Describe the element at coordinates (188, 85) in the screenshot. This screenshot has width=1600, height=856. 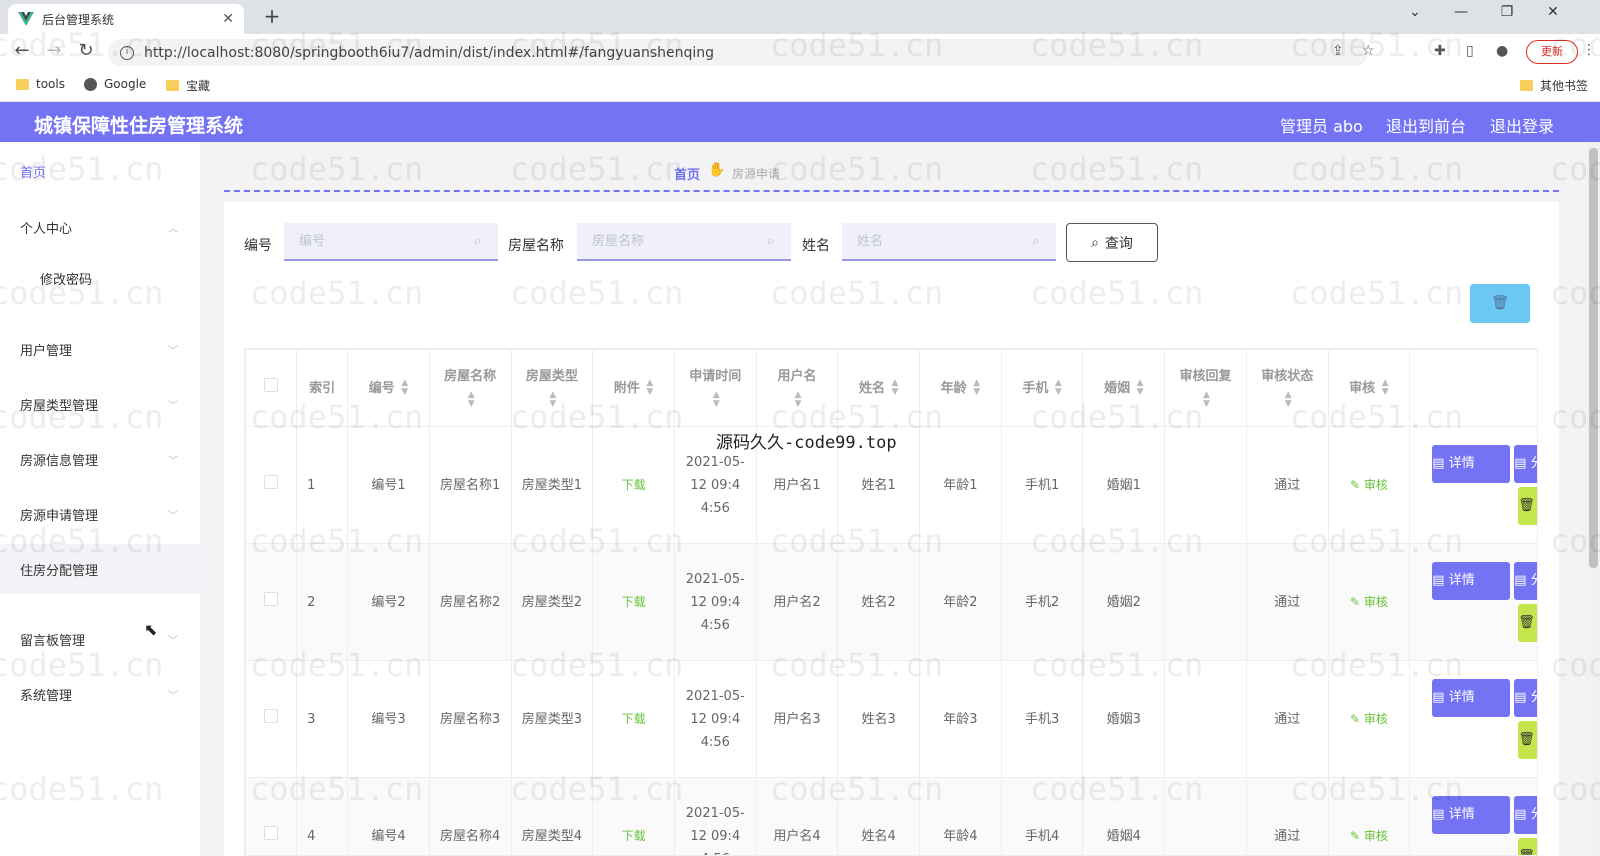
I see `bookmark-baozang: 宝藏` at that location.